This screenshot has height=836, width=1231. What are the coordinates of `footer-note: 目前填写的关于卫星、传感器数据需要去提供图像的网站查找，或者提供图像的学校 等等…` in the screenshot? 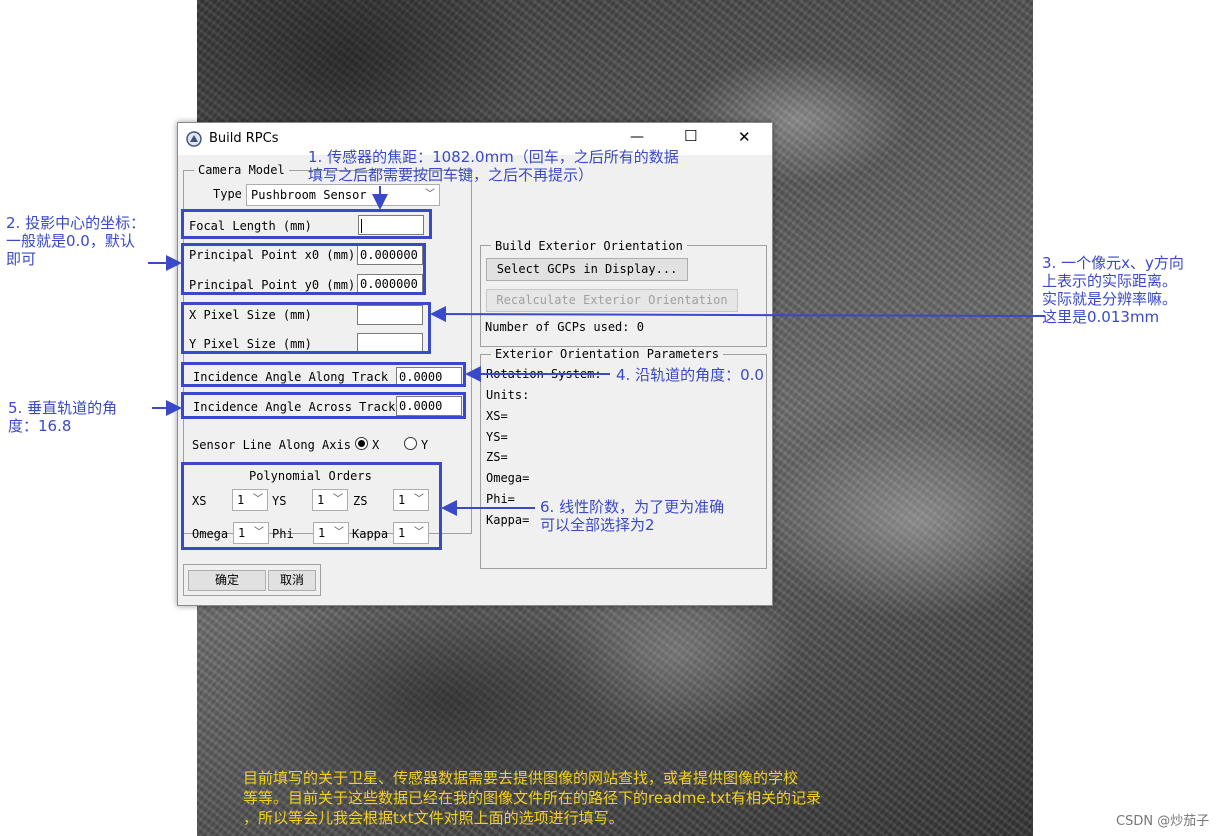 It's located at (532, 798).